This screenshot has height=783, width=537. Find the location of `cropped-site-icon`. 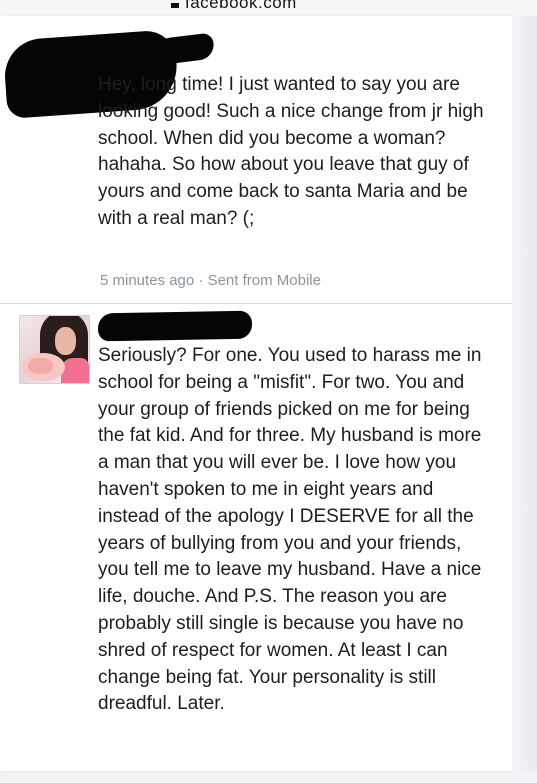

cropped-site-icon is located at coordinates (175, 5).